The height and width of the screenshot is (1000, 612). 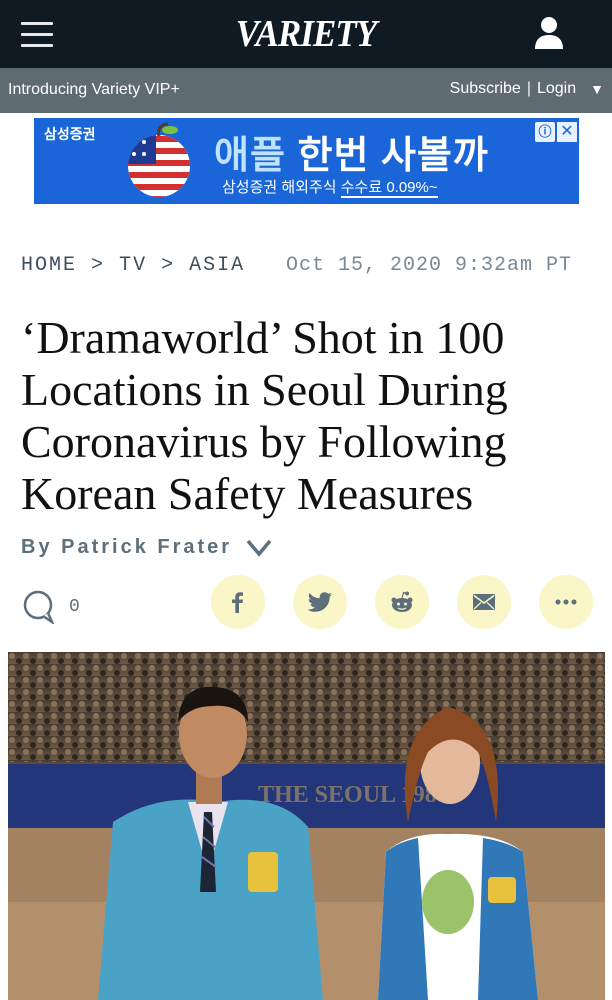 I want to click on share-more-button, so click(x=566, y=602).